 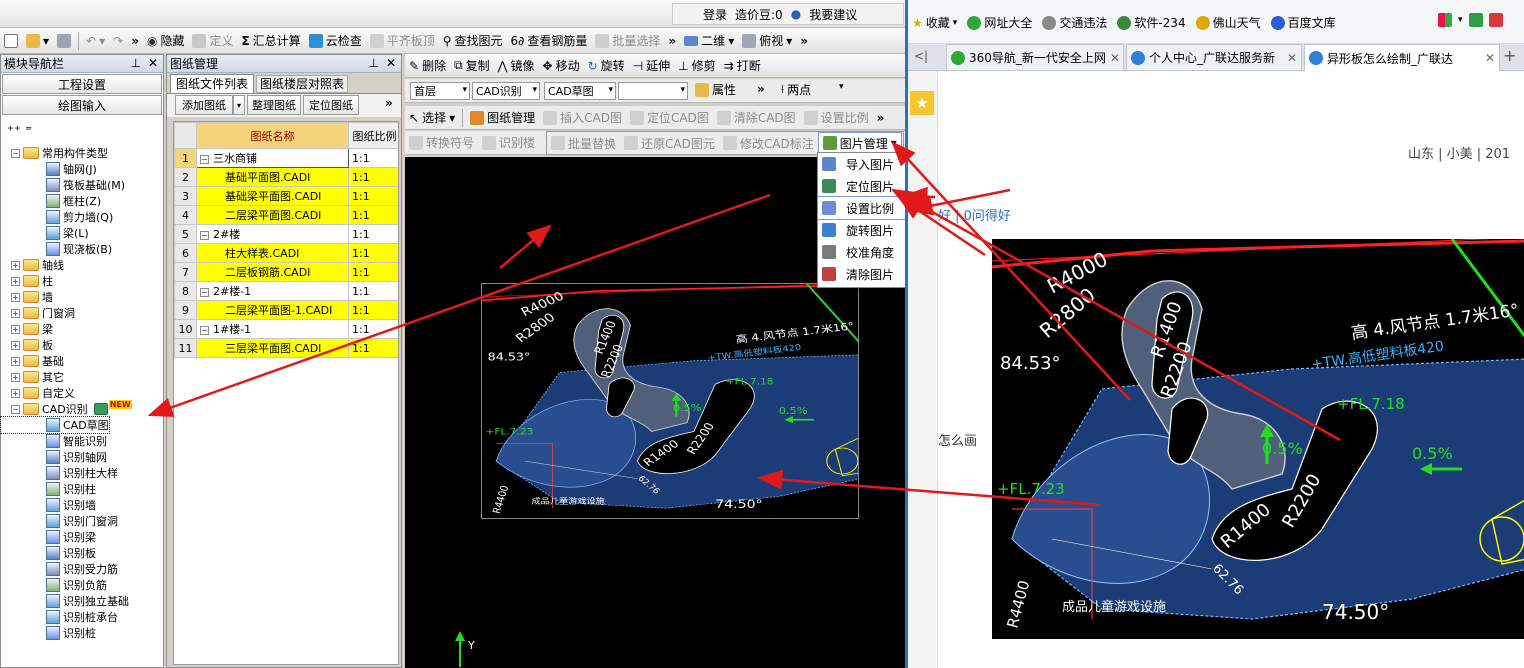 What do you see at coordinates (38, 313) in the screenshot?
I see `nav-tree-item: + 门窗洞` at bounding box center [38, 313].